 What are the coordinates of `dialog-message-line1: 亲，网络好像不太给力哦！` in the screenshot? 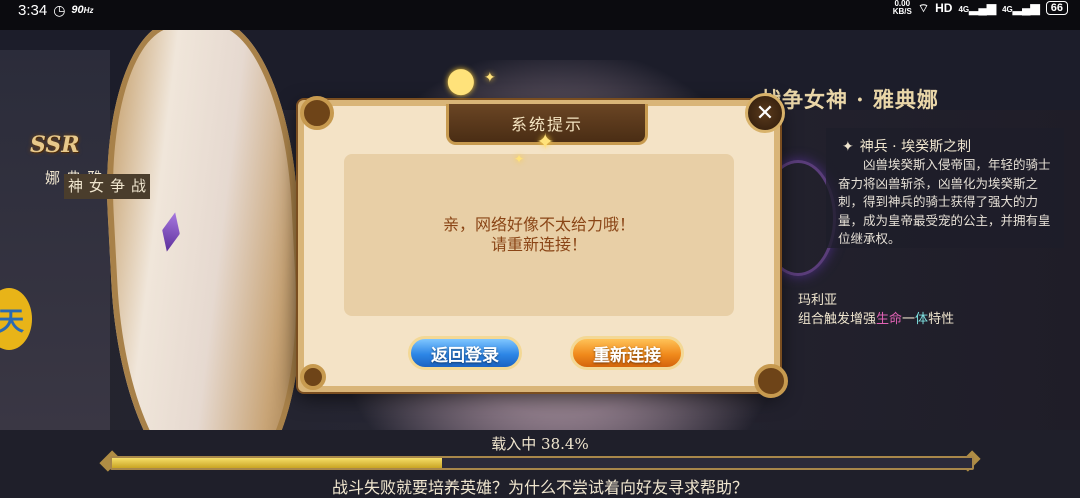 It's located at (538, 224).